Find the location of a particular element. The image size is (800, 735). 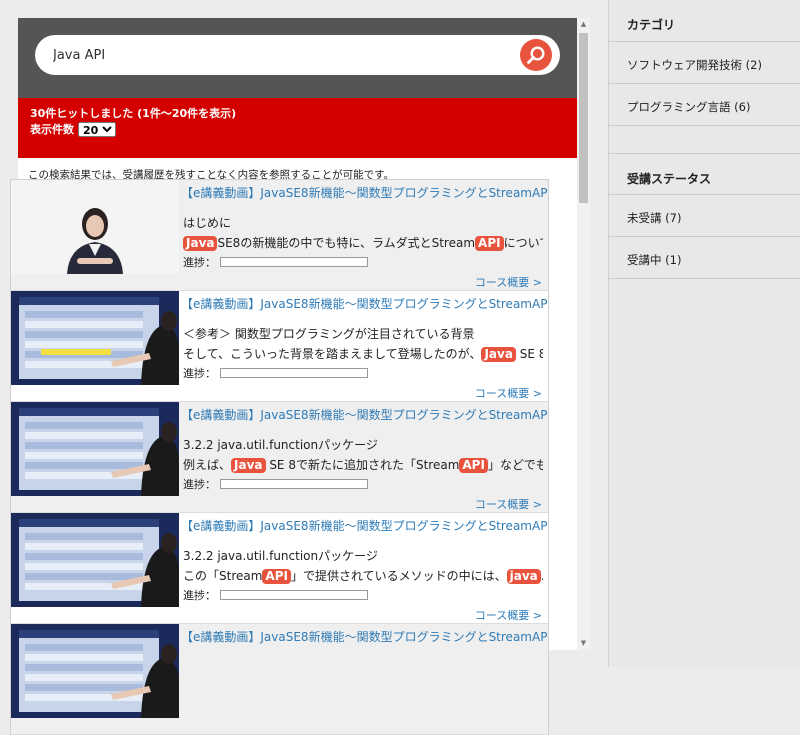

status-item: 未受講 (7) is located at coordinates (704, 216).